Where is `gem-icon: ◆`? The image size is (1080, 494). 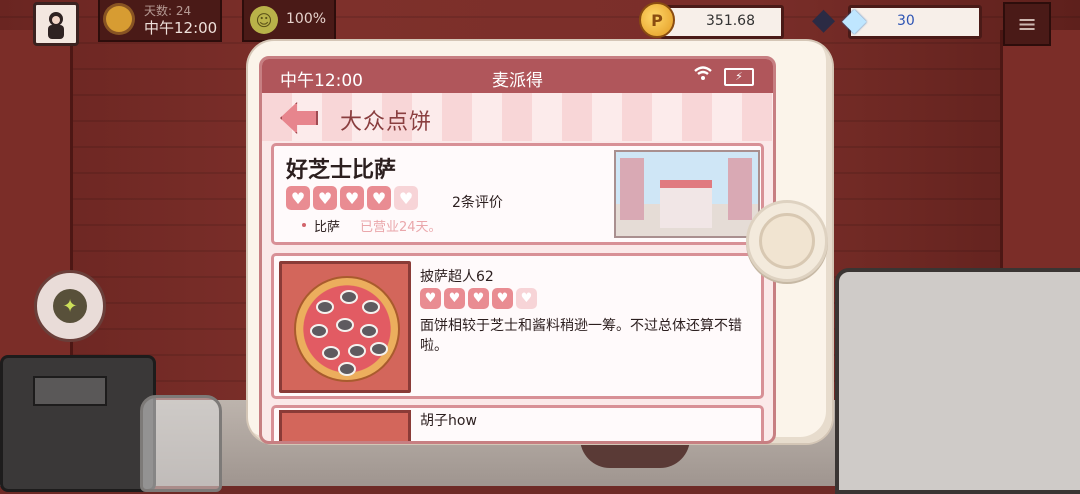
gem-icon: ◆ is located at coordinates (854, 19).